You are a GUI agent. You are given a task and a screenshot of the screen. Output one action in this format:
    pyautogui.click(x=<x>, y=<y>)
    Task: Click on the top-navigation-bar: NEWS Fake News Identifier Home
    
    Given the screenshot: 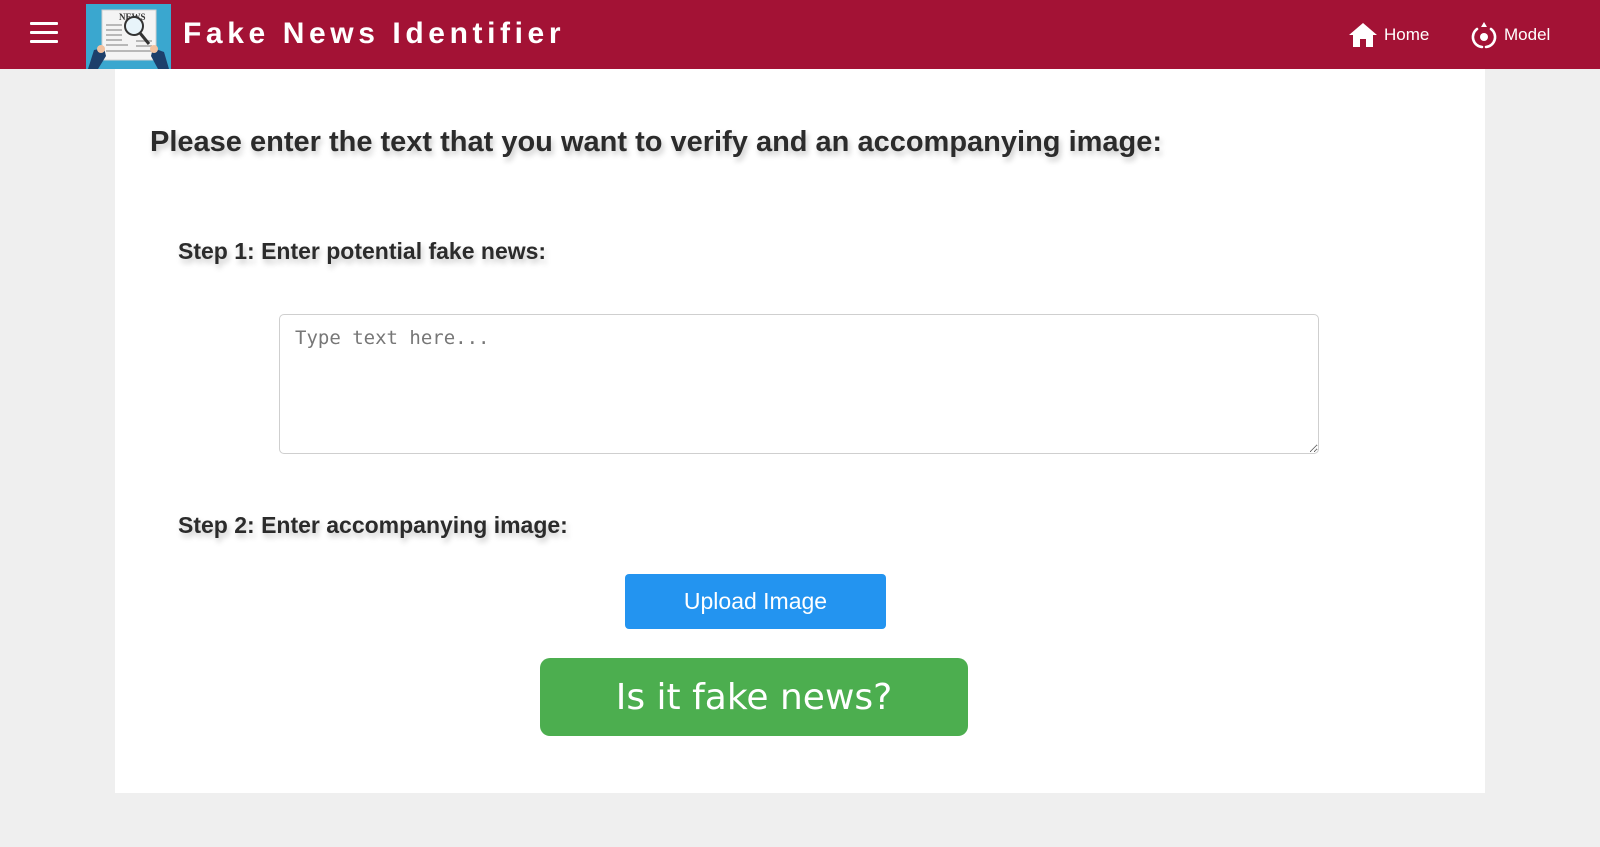 What is the action you would take?
    pyautogui.click(x=800, y=34)
    